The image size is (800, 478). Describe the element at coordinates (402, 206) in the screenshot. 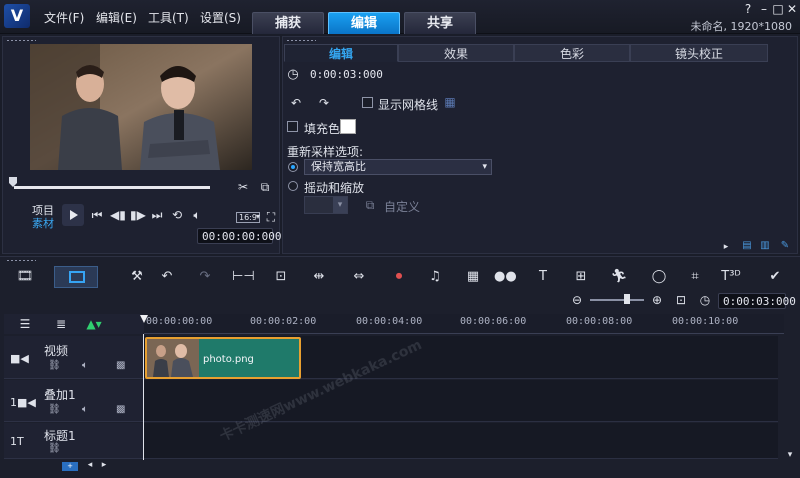

I see `customize-label: 自定义` at that location.